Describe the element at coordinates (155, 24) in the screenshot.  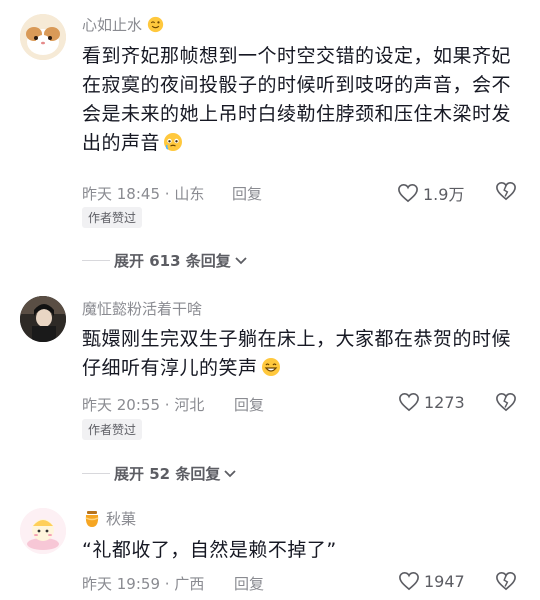
I see `wink-emoji-icon` at that location.